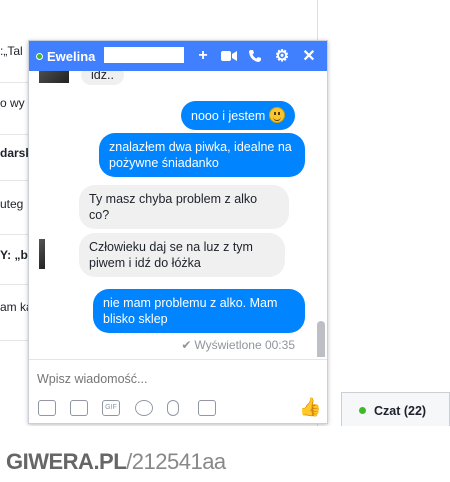  What do you see at coordinates (207, 408) in the screenshot?
I see `camera-icon` at bounding box center [207, 408].